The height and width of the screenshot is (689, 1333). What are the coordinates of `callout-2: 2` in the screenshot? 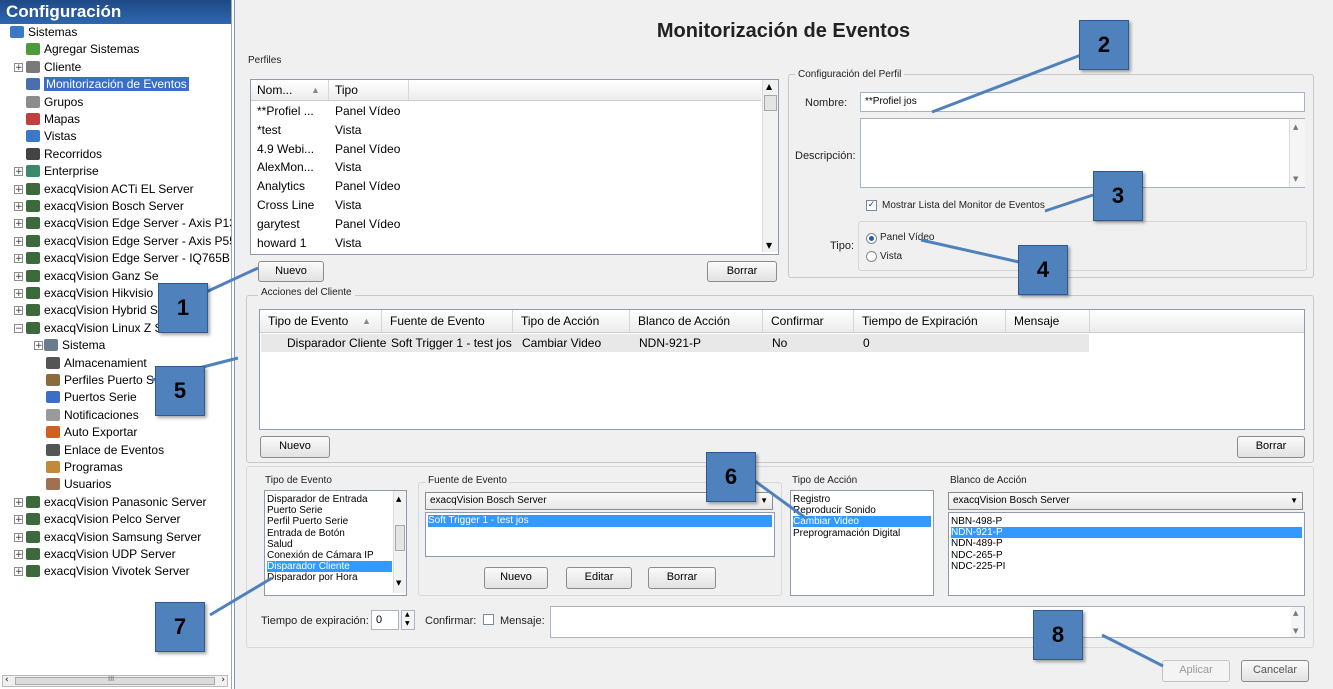 It's located at (1104, 45).